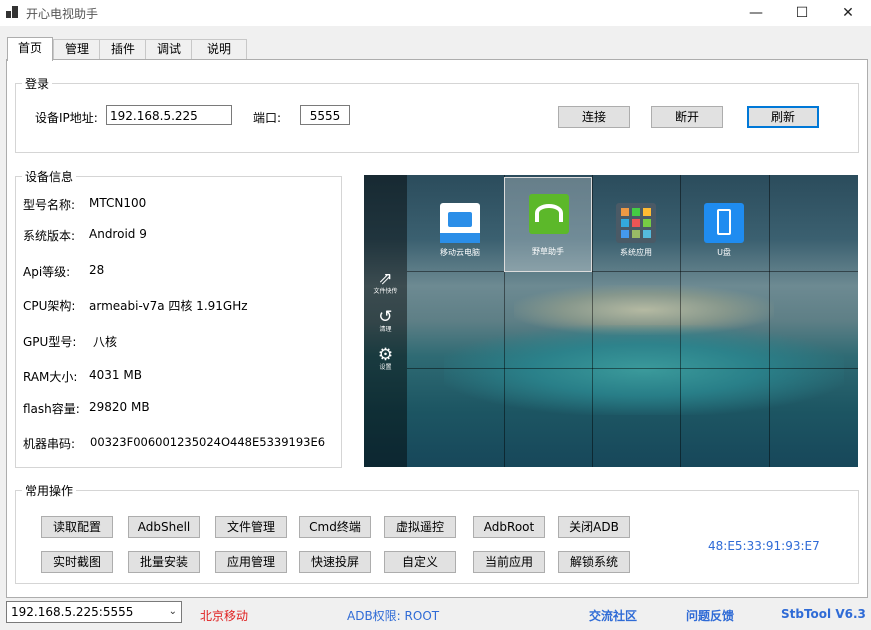 Image resolution: width=871 pixels, height=630 pixels. Describe the element at coordinates (594, 527) in the screenshot. I see `close-adb-button: 关闭ADB` at that location.